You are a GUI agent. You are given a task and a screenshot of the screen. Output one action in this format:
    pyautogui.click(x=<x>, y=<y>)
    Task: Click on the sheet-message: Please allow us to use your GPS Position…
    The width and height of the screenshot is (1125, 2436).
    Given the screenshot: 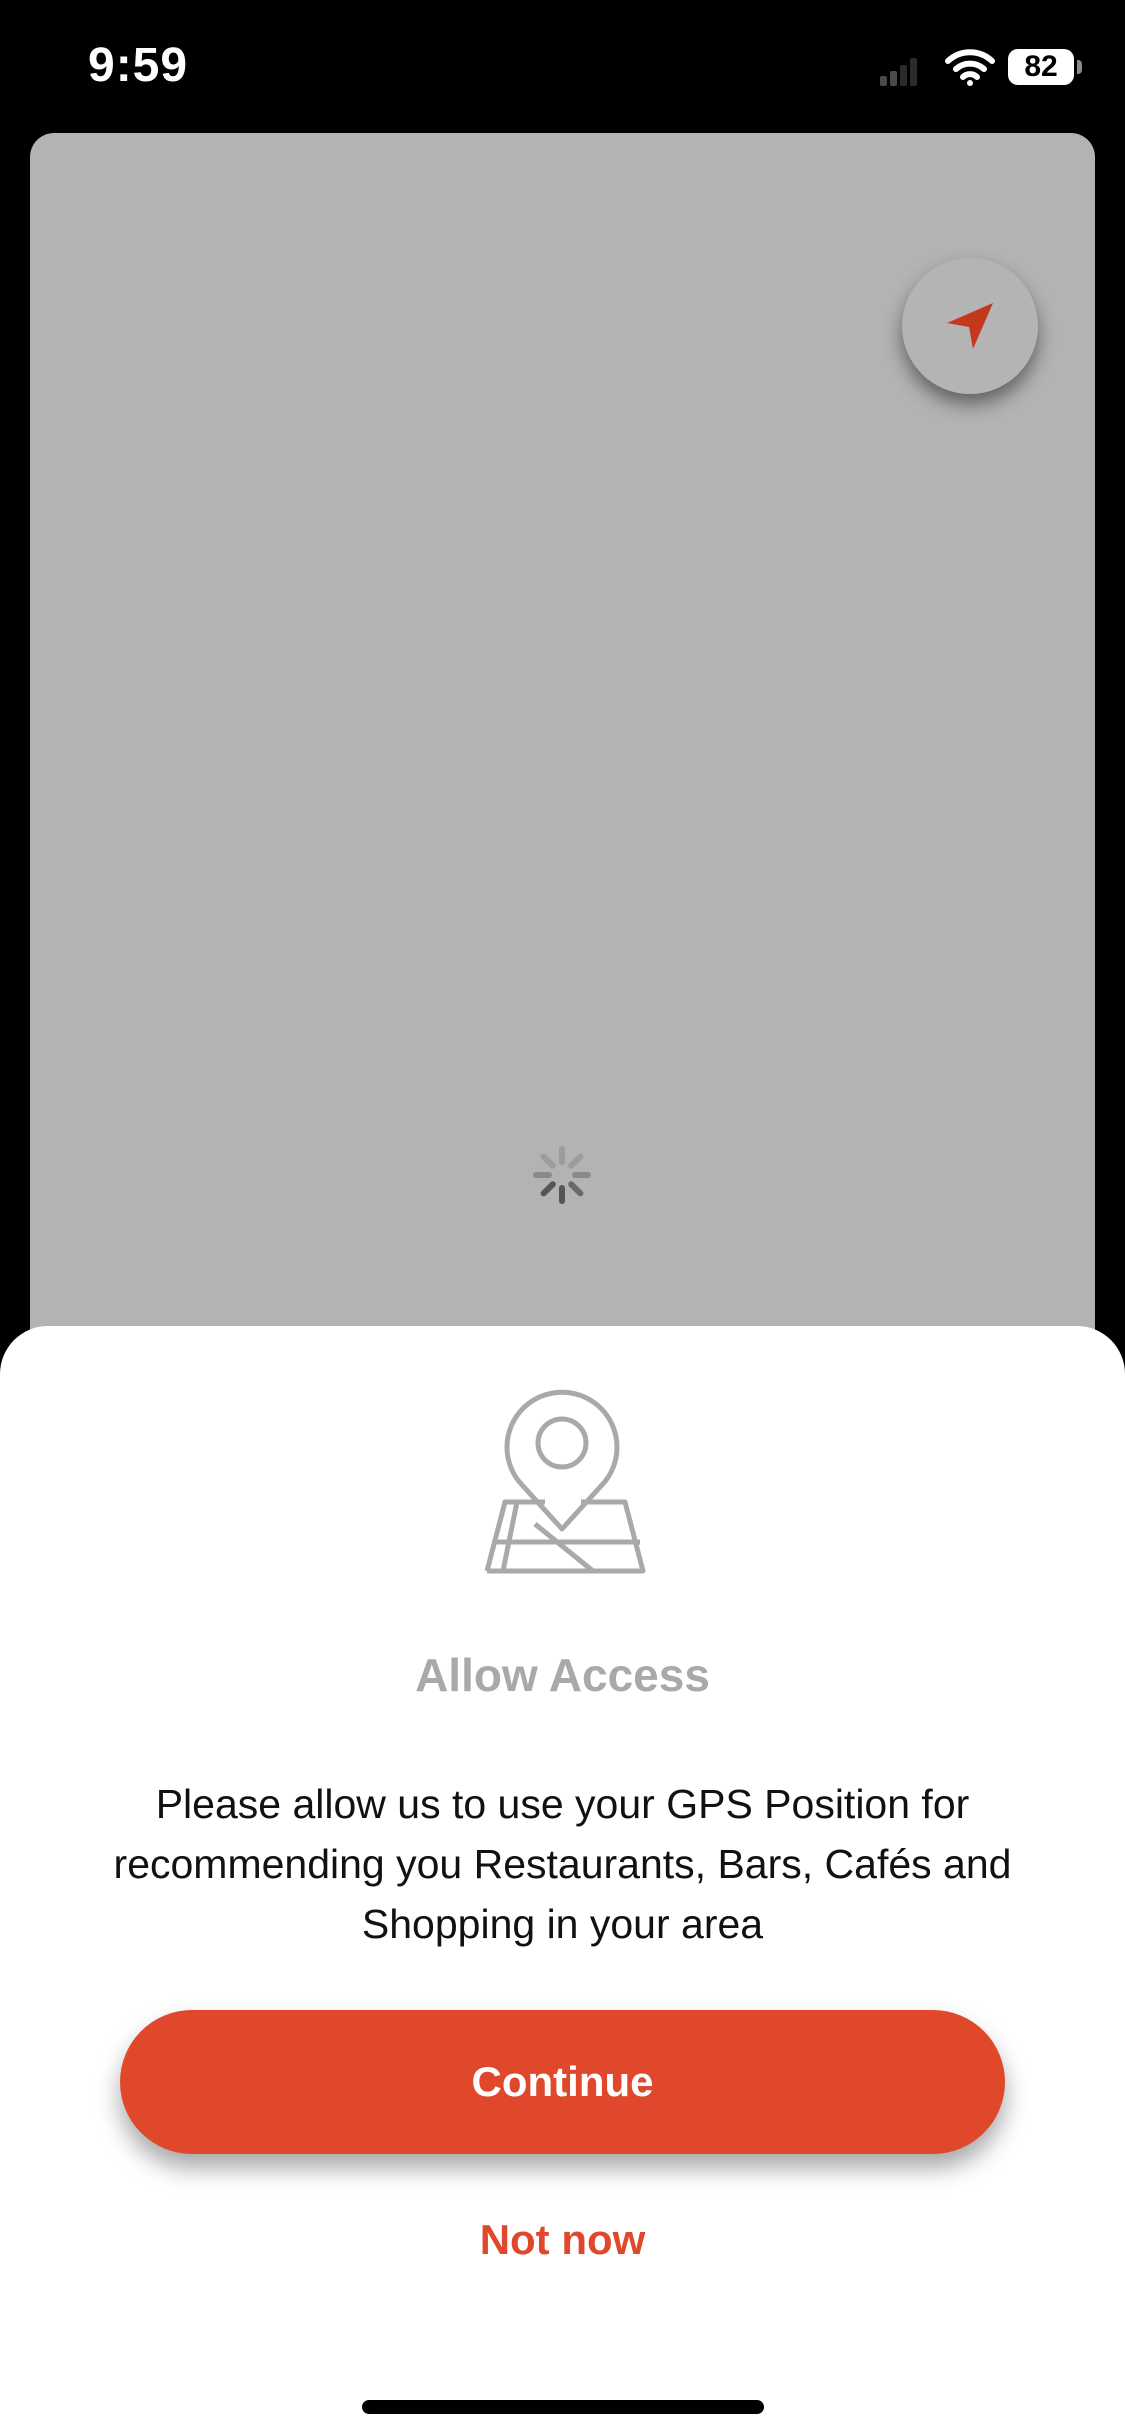 What is the action you would take?
    pyautogui.click(x=562, y=1864)
    